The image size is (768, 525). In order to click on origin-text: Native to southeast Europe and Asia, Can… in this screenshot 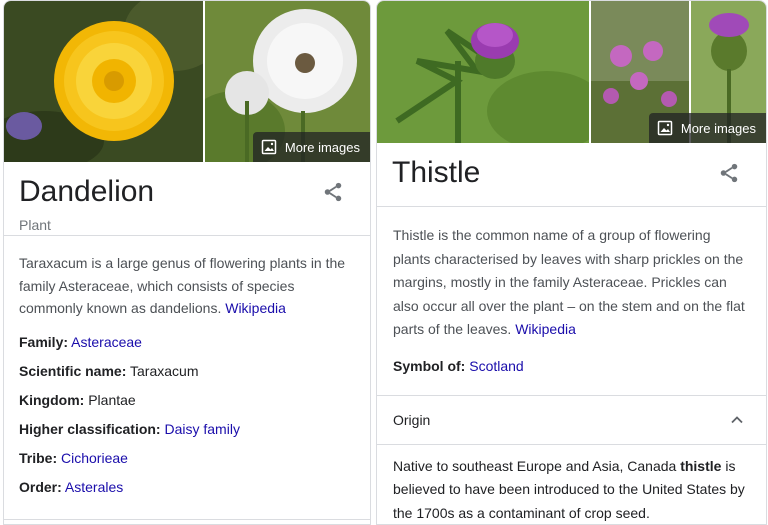, I will do `click(571, 485)`.